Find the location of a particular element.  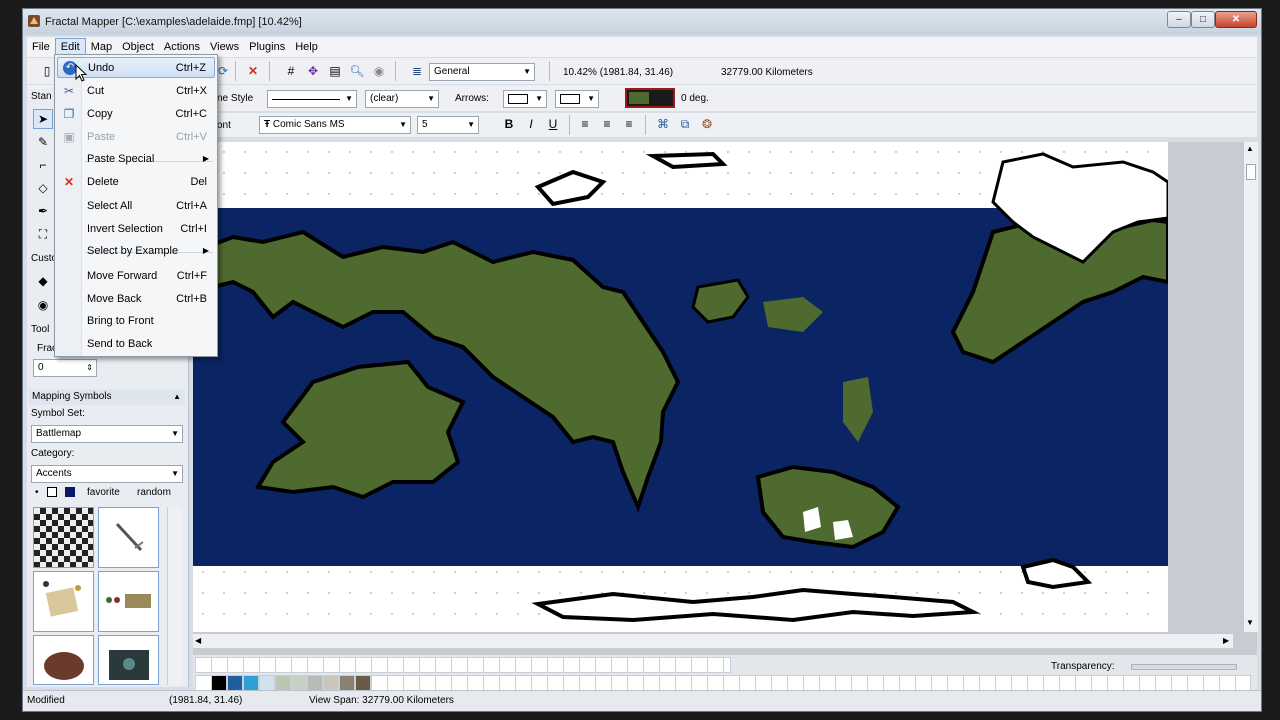

align-center-icon: ≡ is located at coordinates (607, 124).